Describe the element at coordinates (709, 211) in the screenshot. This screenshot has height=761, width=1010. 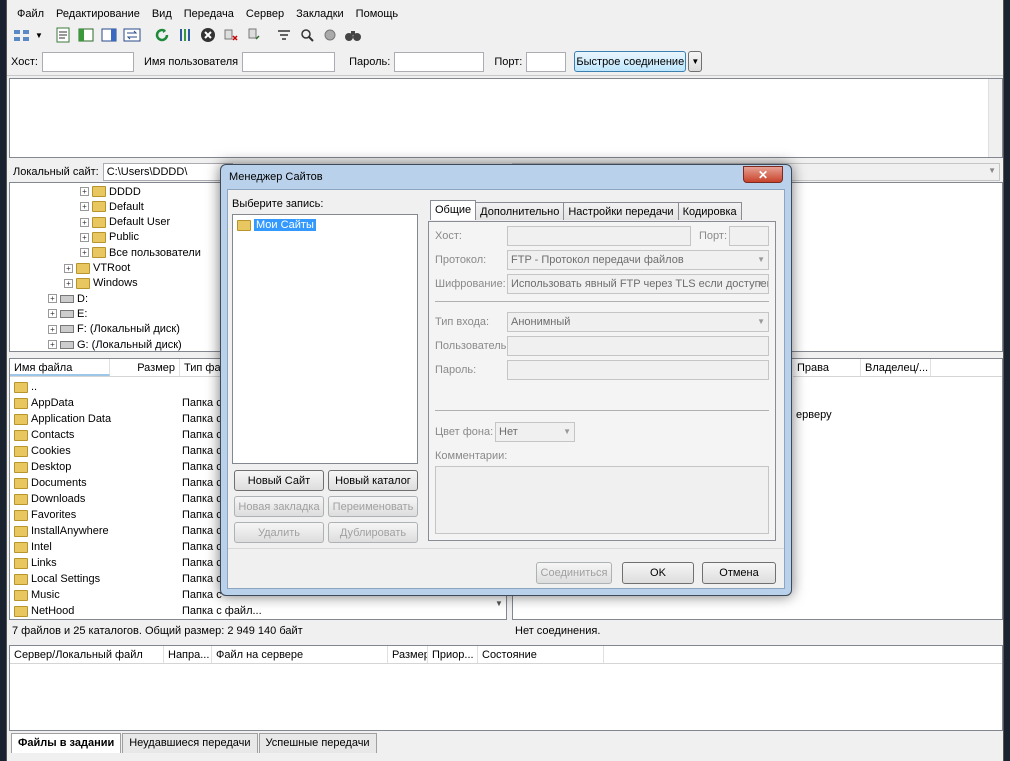
I see `tab-charset: Кодировка` at that location.